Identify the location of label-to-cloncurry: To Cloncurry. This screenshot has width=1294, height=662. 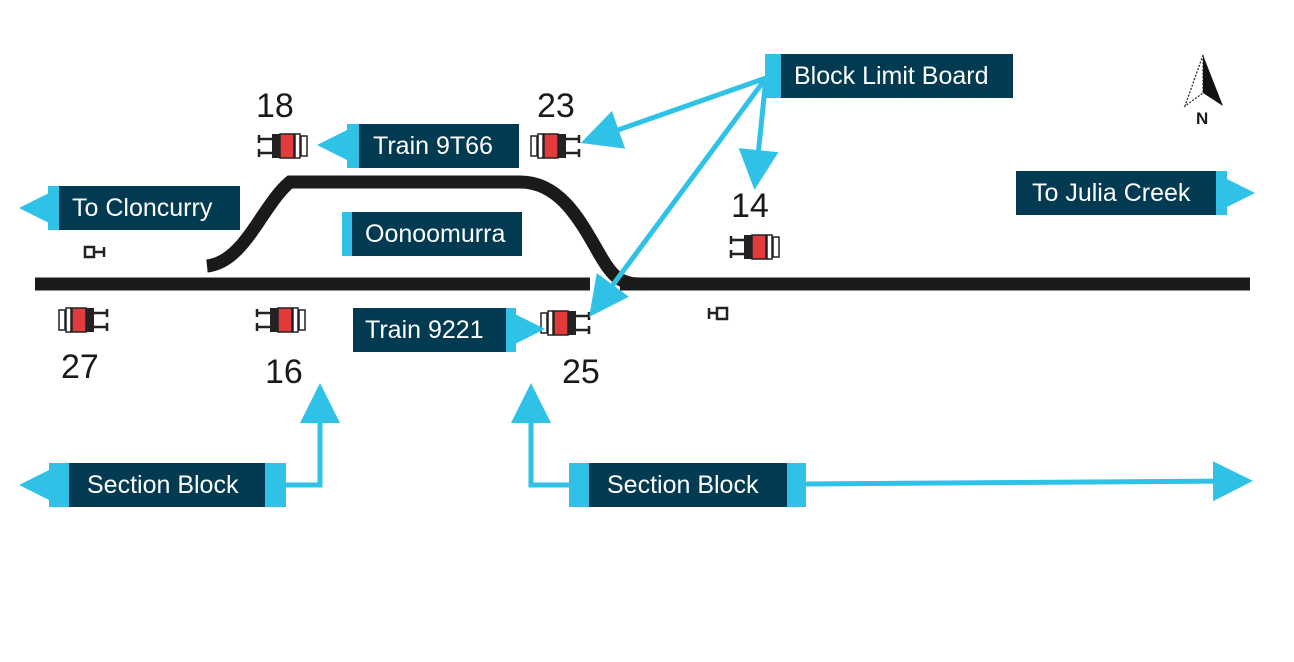
(144, 208).